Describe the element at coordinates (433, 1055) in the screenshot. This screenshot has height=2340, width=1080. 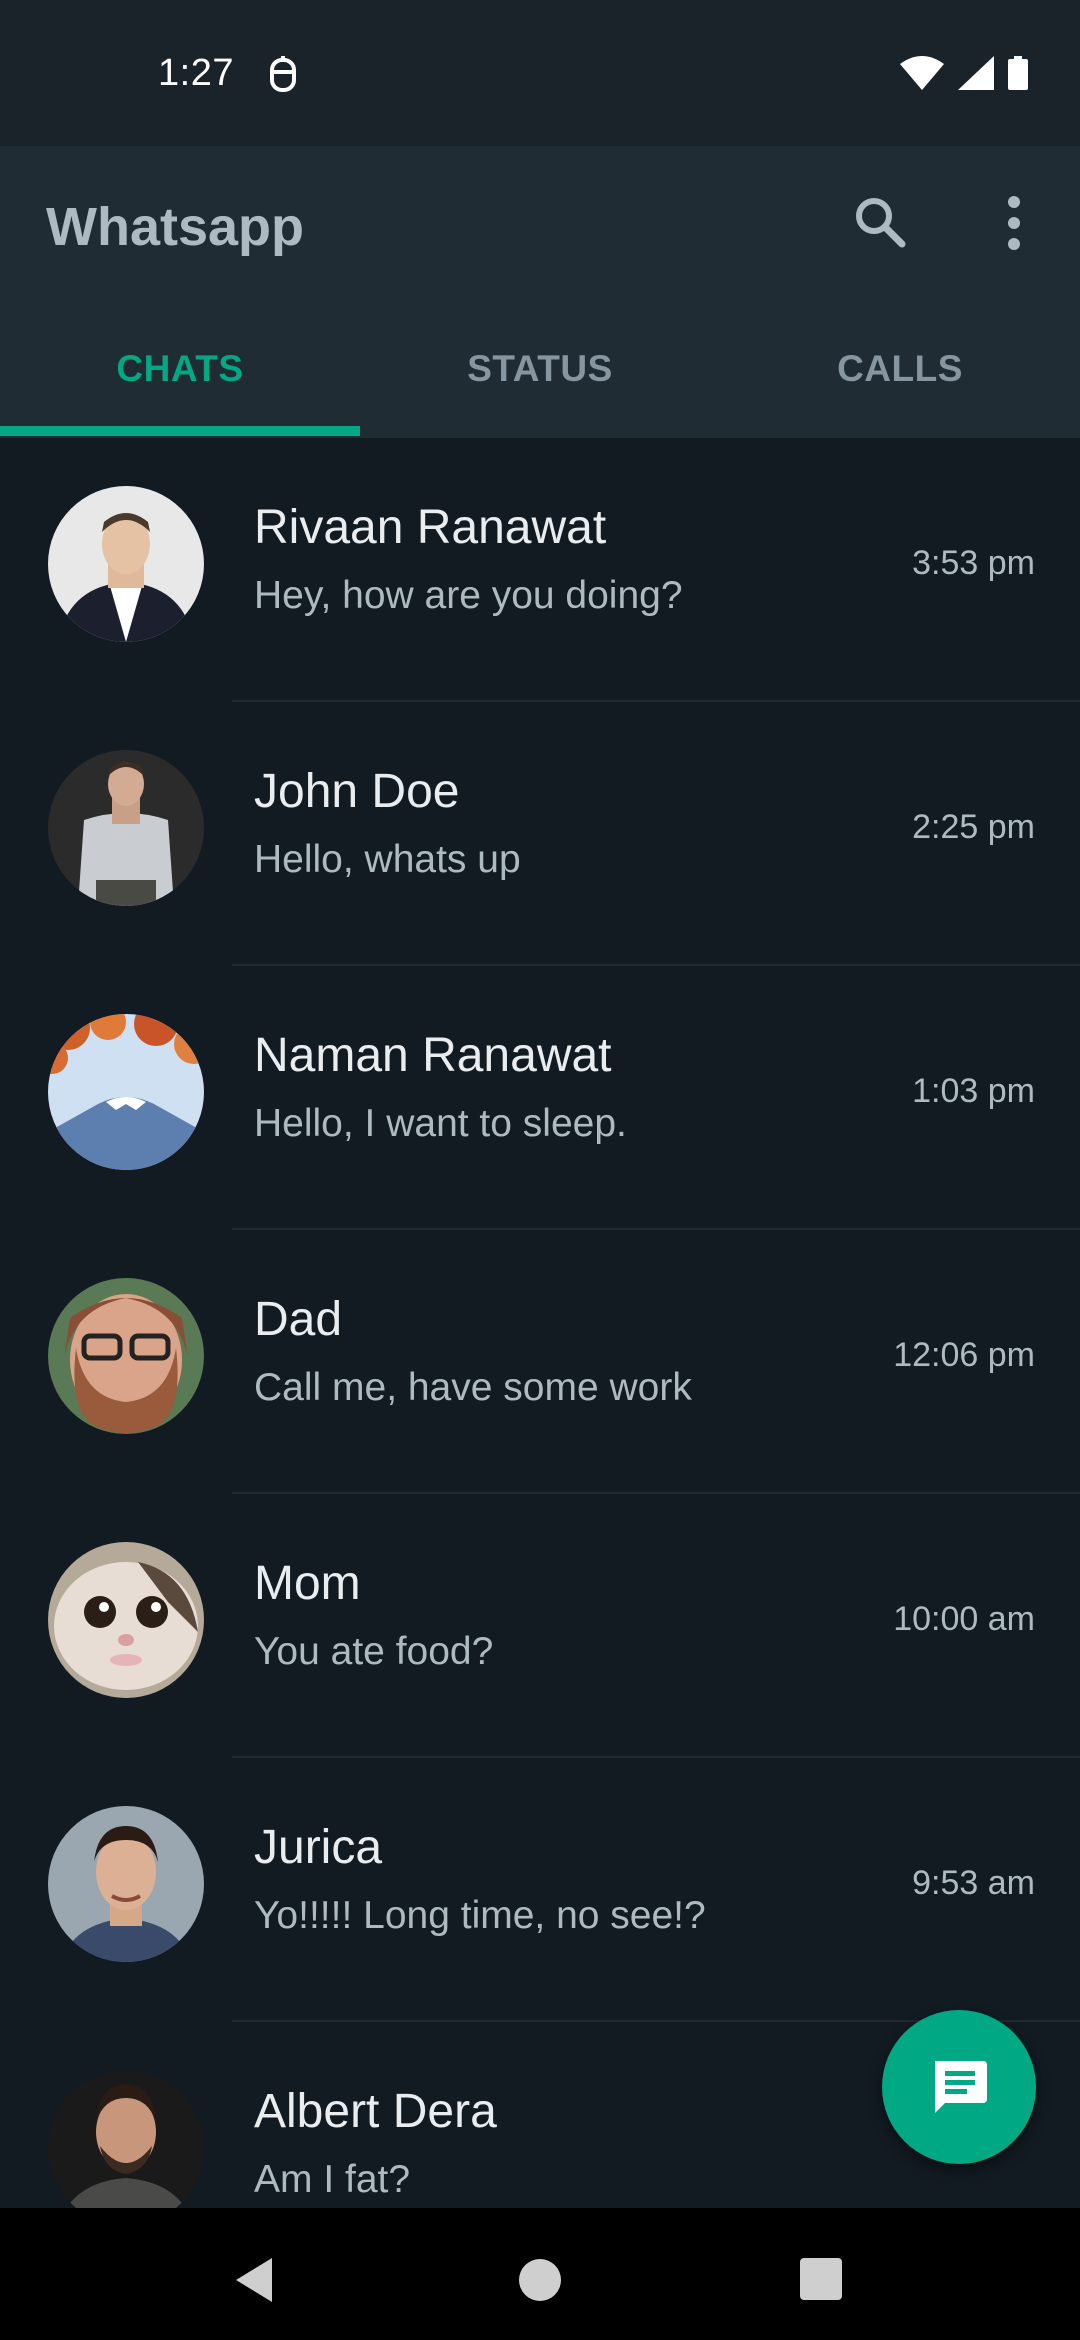
I see `chat-name: Naman Ranawat` at that location.